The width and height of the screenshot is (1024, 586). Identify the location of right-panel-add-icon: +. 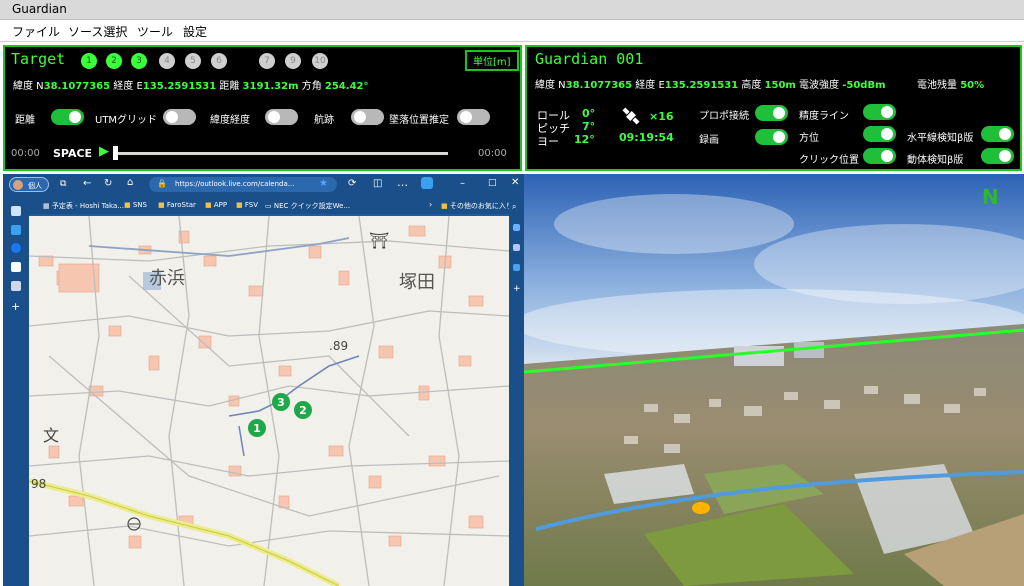
(517, 289).